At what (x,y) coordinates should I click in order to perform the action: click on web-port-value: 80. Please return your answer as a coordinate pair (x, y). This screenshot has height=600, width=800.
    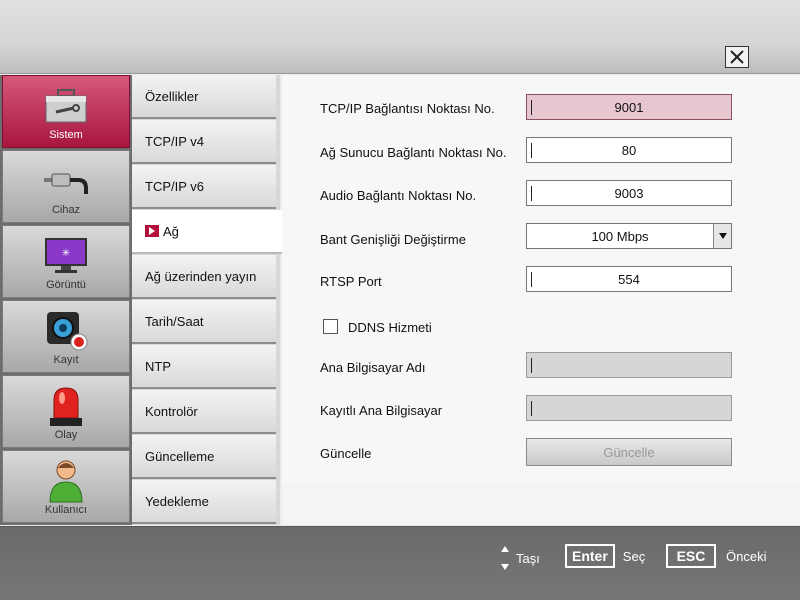
    Looking at the image, I should click on (629, 150).